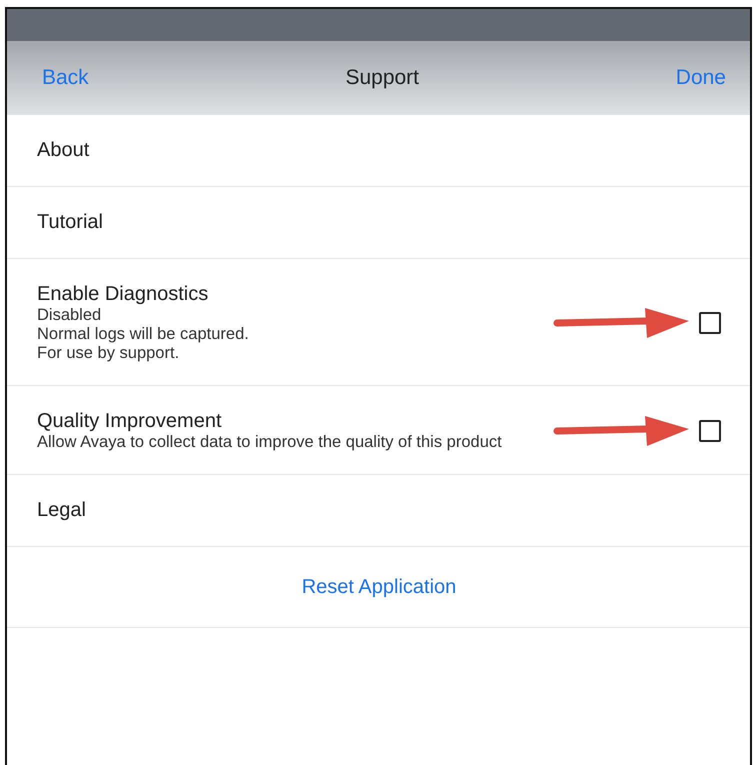 This screenshot has height=765, width=755. I want to click on setting-title: Quality Improvement, so click(130, 421).